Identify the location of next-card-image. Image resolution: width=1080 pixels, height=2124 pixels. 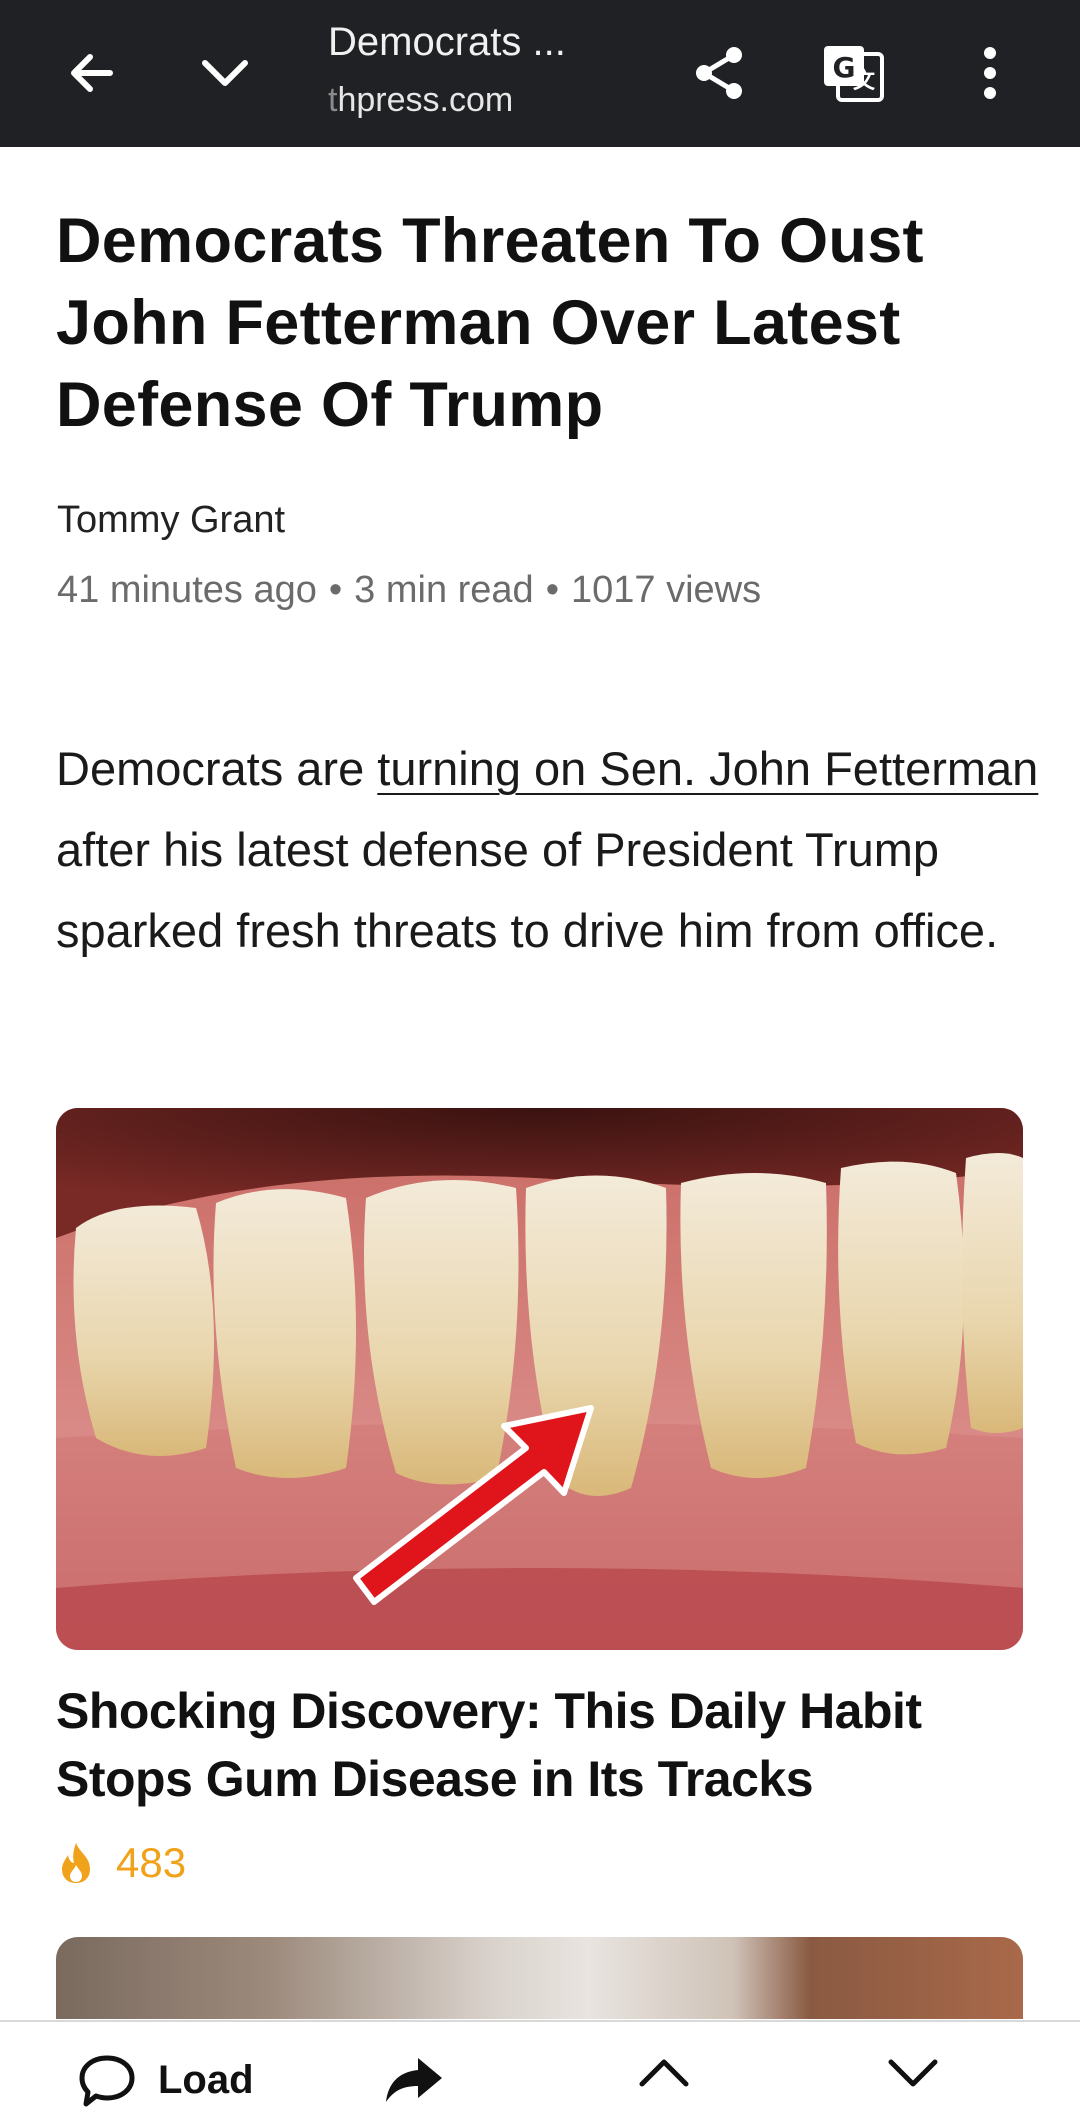
(539, 1978).